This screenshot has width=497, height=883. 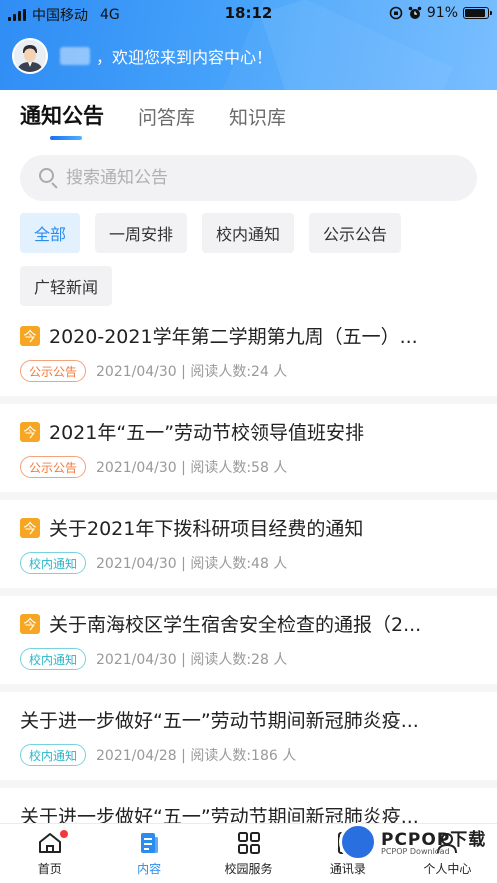 I want to click on nav-home: 首页, so click(x=49, y=853).